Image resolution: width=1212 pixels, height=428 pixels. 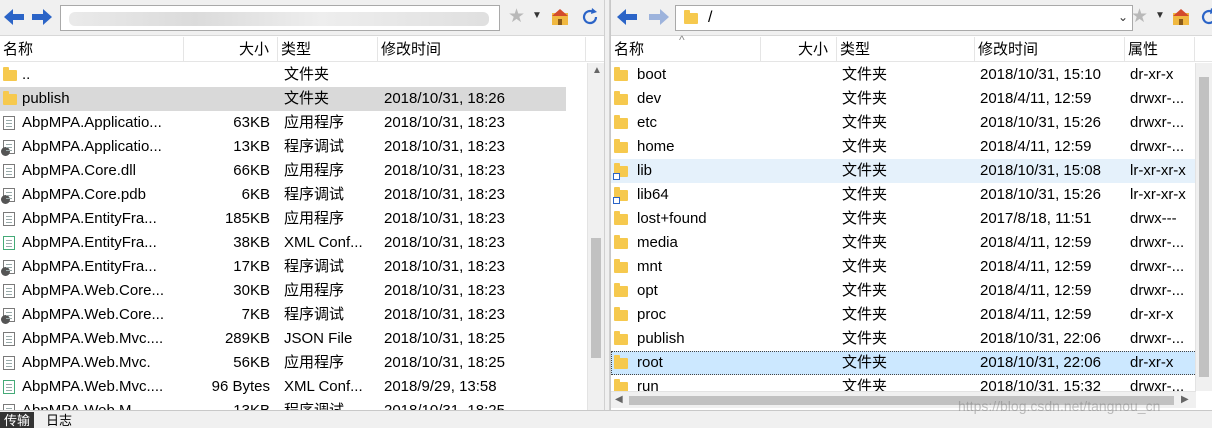 What do you see at coordinates (595, 236) in the screenshot?
I see `local-vertical-scrollbar: ▲` at bounding box center [595, 236].